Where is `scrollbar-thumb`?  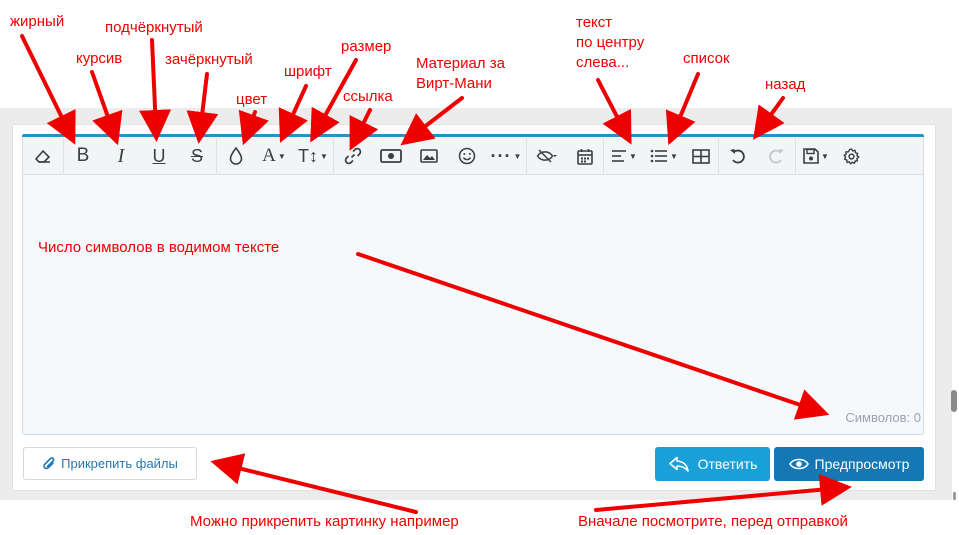 scrollbar-thumb is located at coordinates (954, 401).